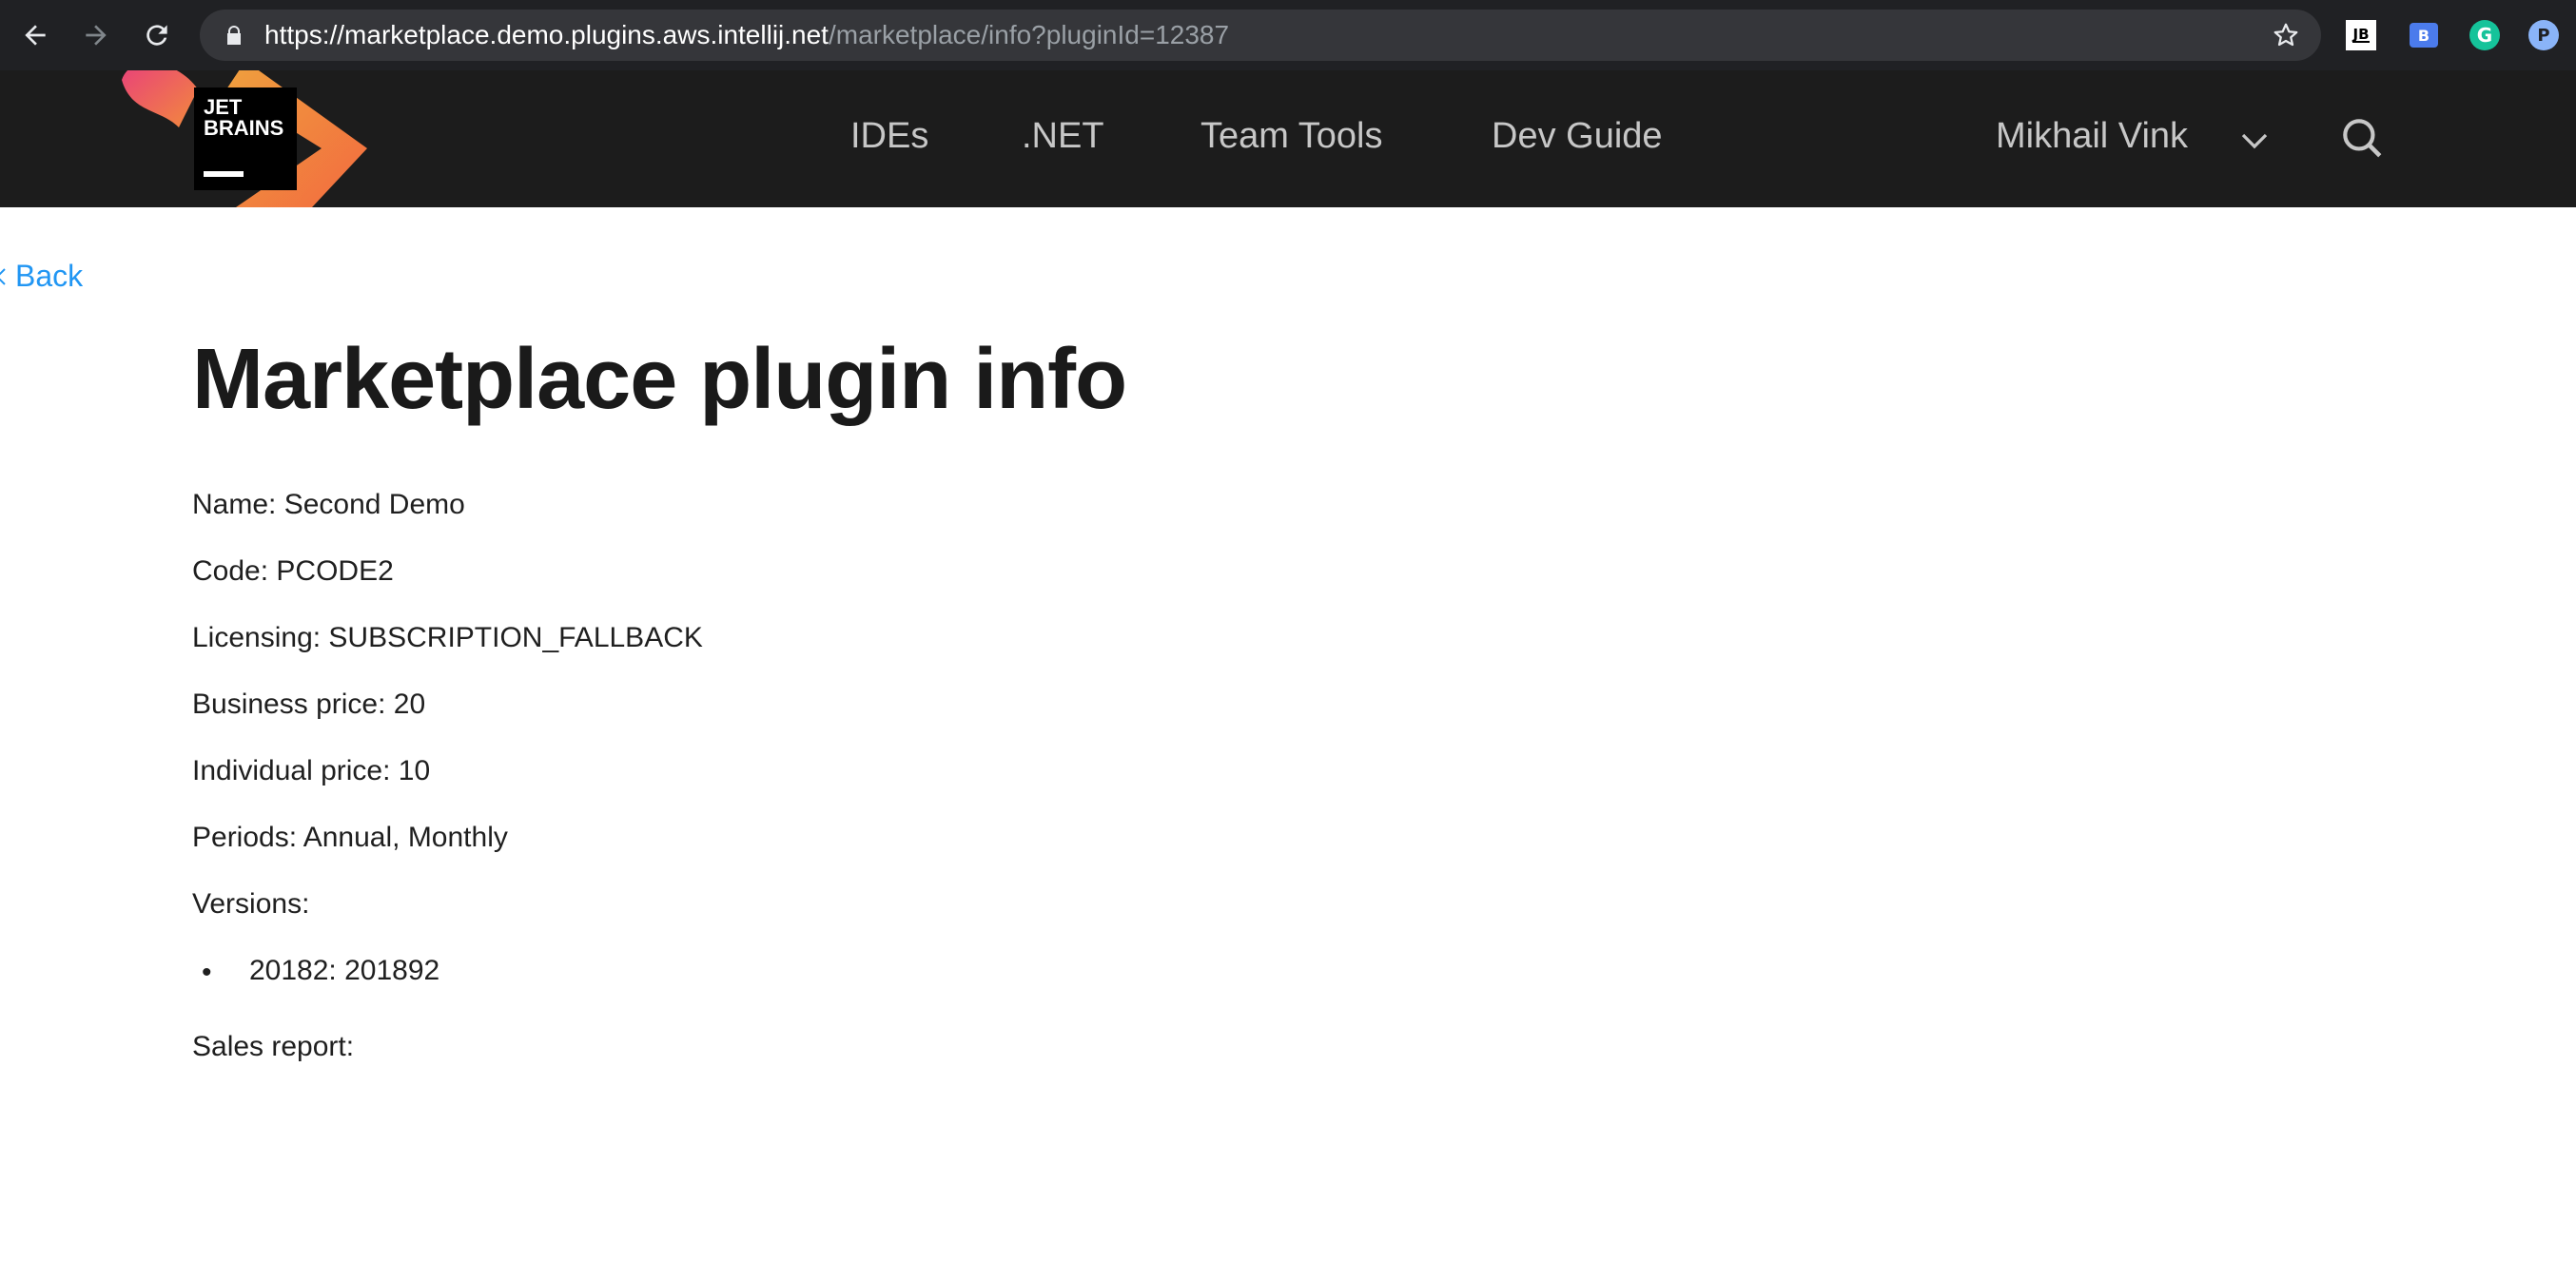  Describe the element at coordinates (345, 970) in the screenshot. I see `version-list-item: 20182: 201892` at that location.